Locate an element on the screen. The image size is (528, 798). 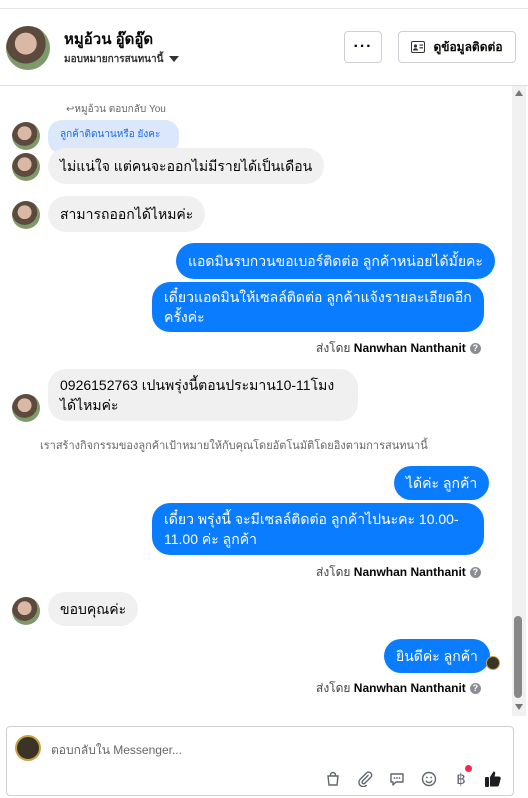
view-contact-label: ดูข้อมูลติดต่อ is located at coordinates (468, 46).